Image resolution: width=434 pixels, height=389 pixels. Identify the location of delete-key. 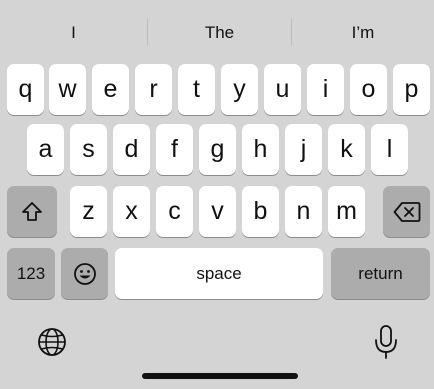
(406, 211).